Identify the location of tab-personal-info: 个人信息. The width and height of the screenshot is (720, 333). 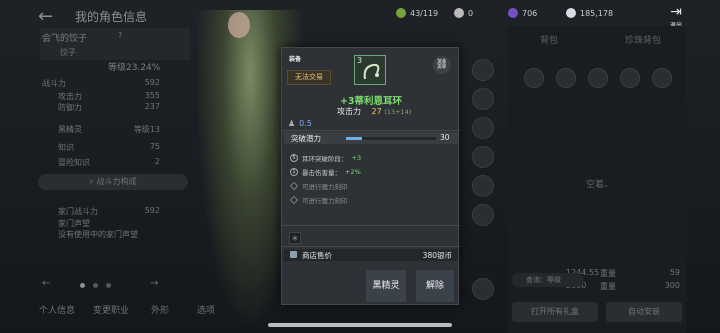
(57, 311).